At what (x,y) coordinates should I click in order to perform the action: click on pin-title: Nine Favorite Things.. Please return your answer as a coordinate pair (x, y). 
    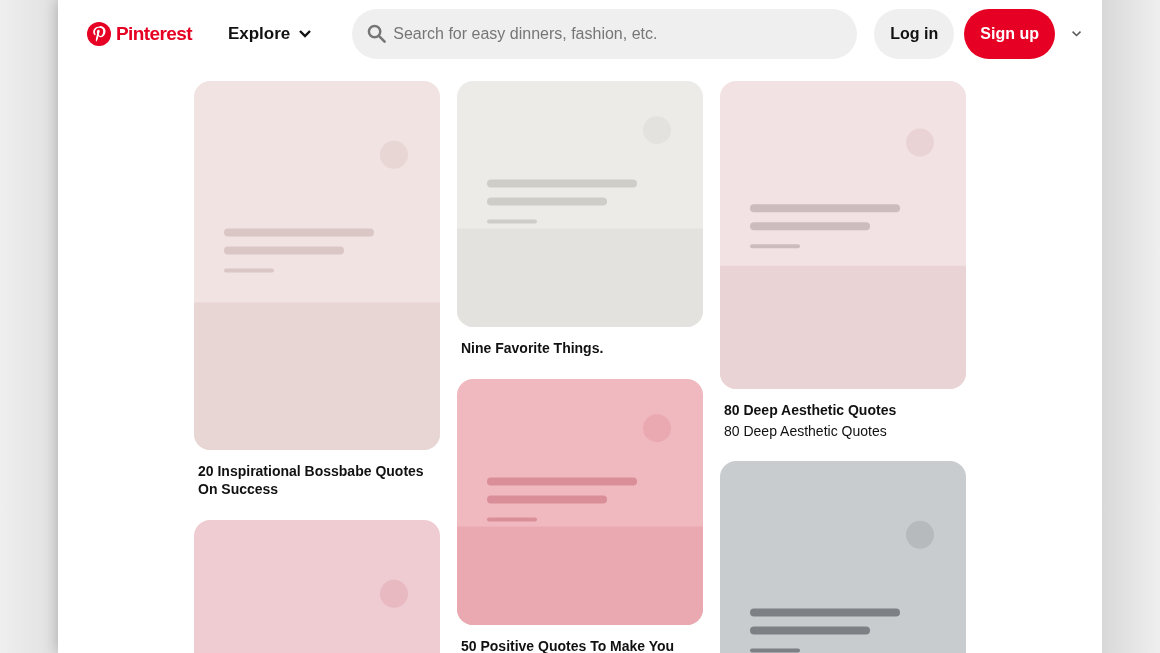
    Looking at the image, I should click on (580, 342).